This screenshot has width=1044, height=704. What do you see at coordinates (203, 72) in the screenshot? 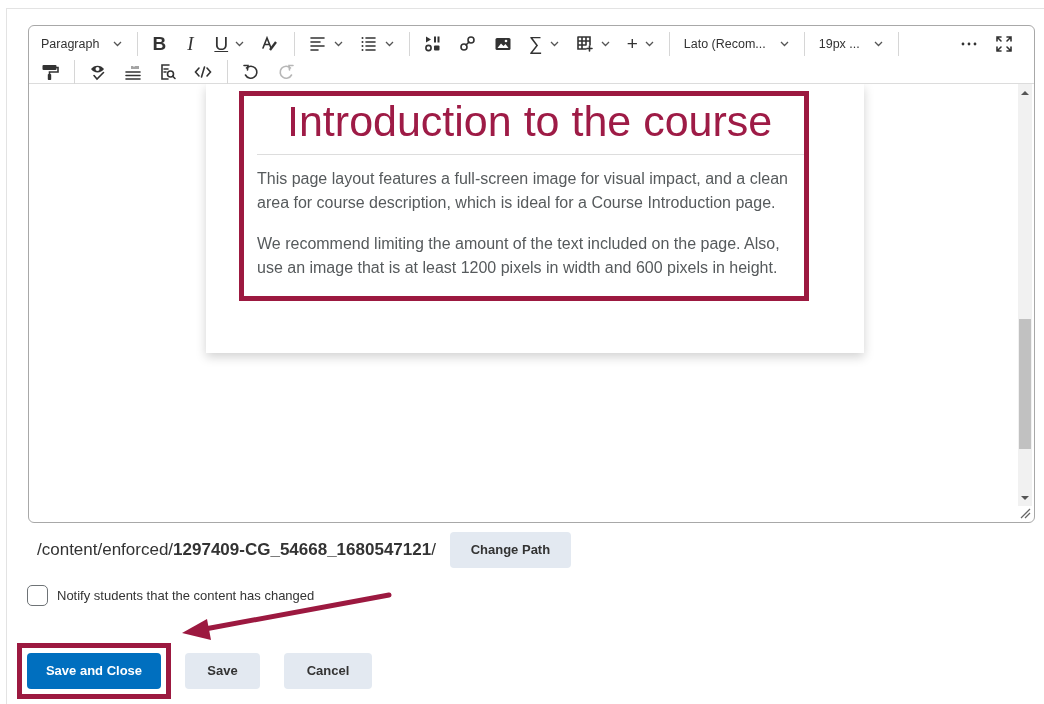
I see `code-icon` at bounding box center [203, 72].